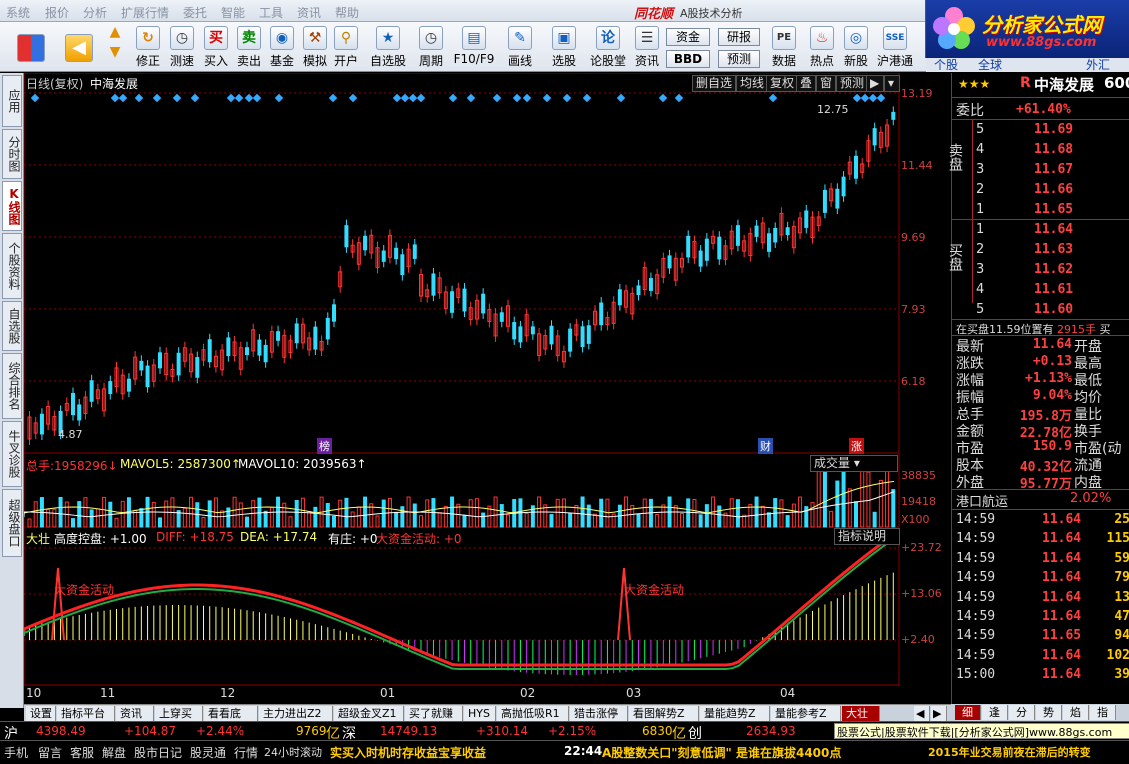  Describe the element at coordinates (806, 83) in the screenshot. I see `overlay-button: 叠` at that location.